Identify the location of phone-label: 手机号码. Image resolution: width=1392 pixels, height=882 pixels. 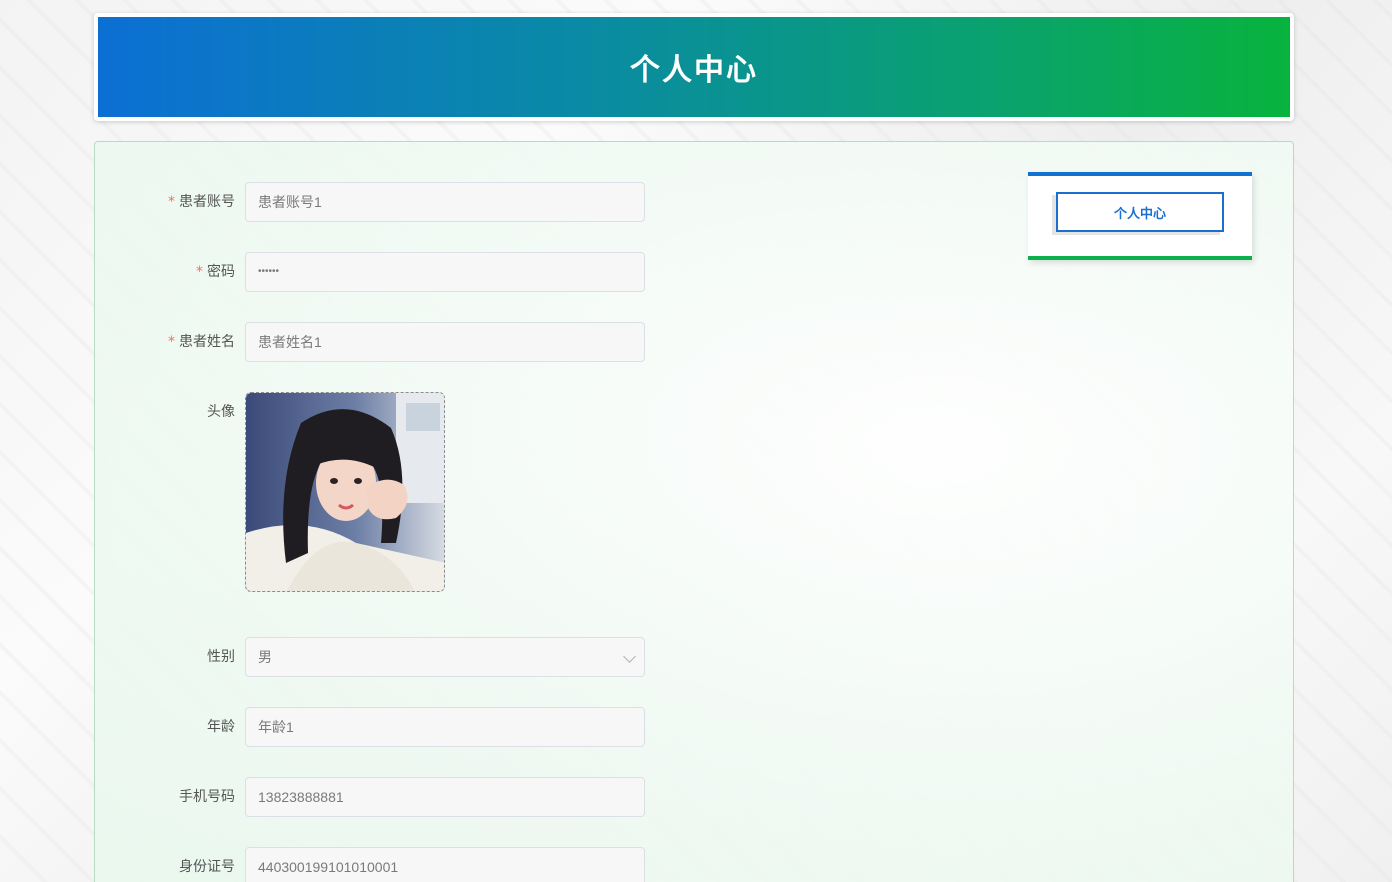
(207, 797).